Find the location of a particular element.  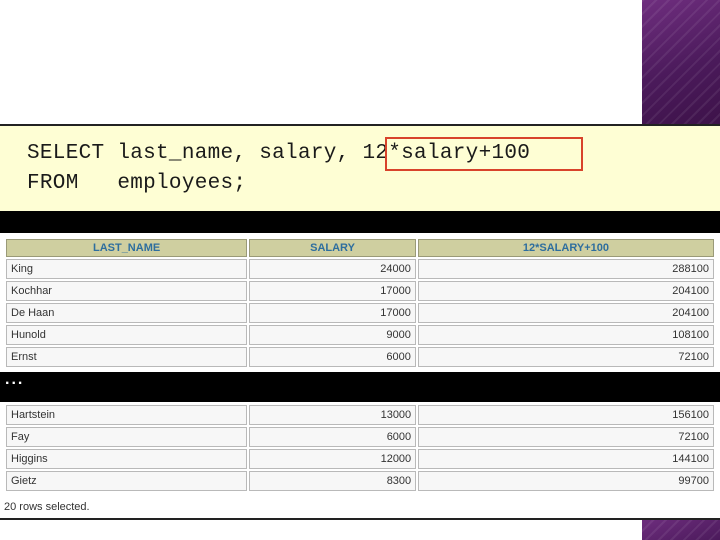

cell-expression: 99700 is located at coordinates (566, 481).